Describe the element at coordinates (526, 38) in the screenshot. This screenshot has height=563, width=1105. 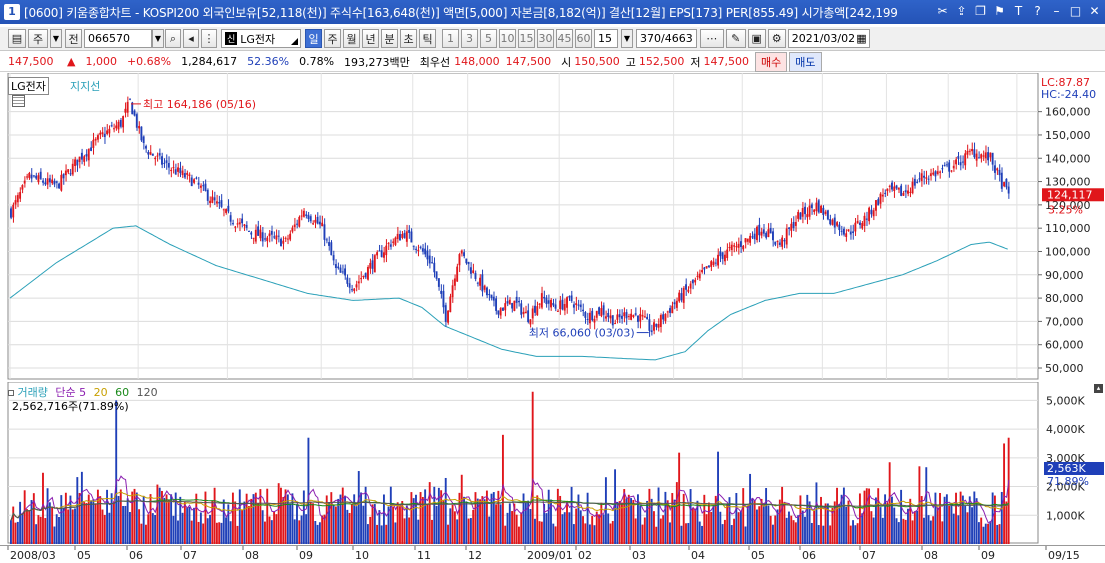
I see `interval-button-15: 15` at that location.